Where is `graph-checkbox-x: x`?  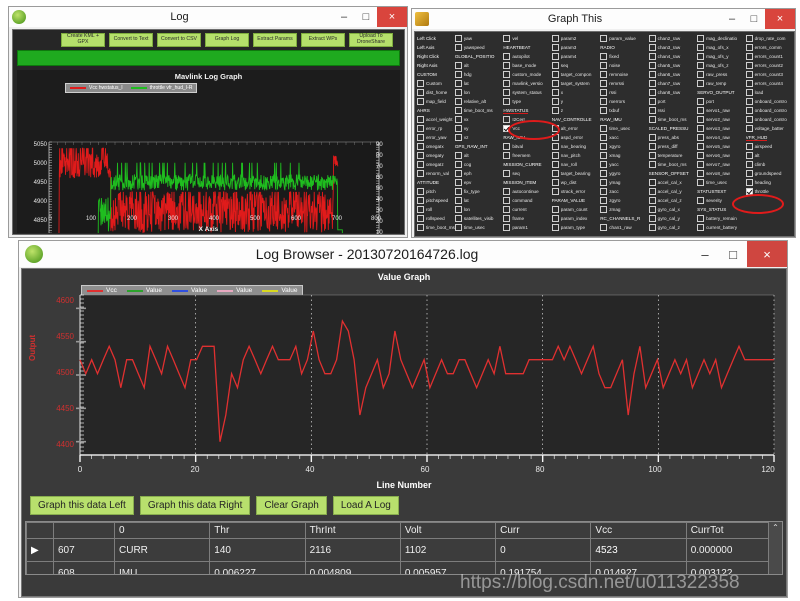 graph-checkbox-x: x is located at coordinates (575, 92).